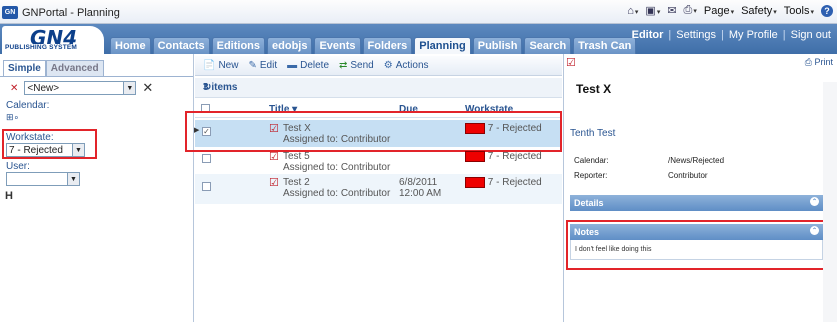  What do you see at coordinates (378, 66) in the screenshot?
I see `list-toolbar: 📄 New ✎ Edit ▬ Delete ⇄ Send ⚙ Actions` at bounding box center [378, 66].